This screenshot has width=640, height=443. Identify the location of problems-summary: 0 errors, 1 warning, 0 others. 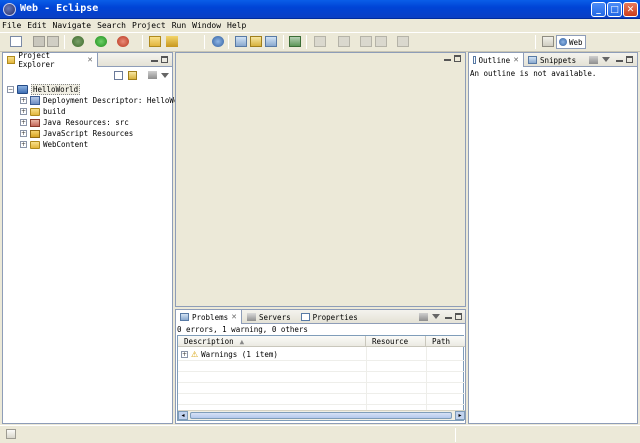
(242, 329).